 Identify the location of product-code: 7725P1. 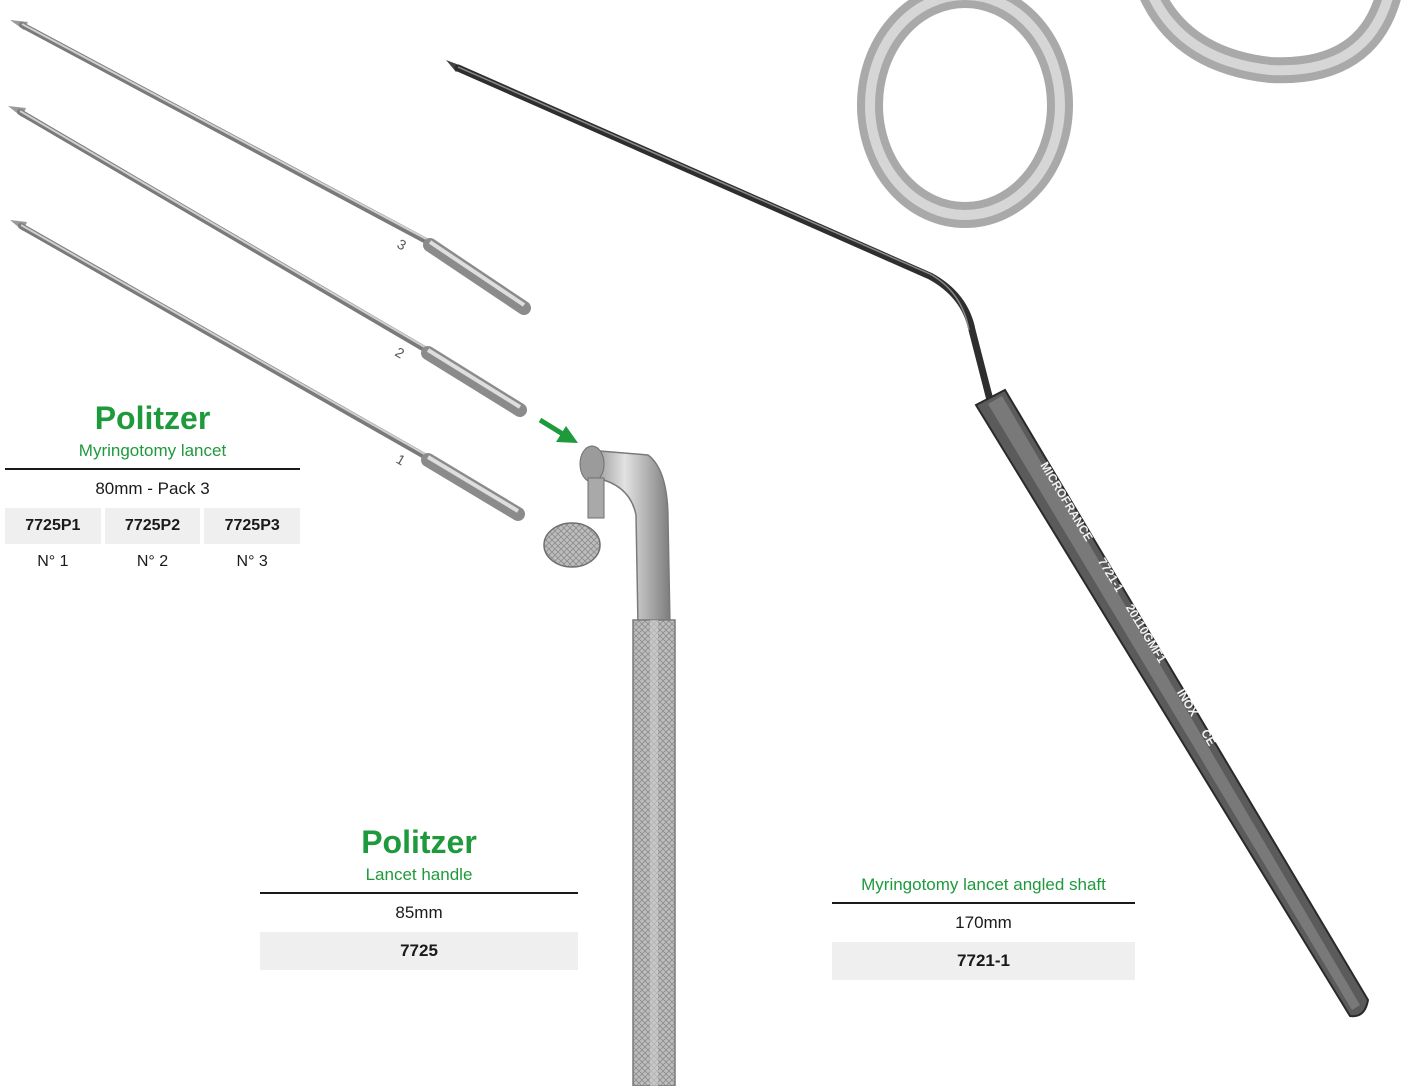
(53, 526).